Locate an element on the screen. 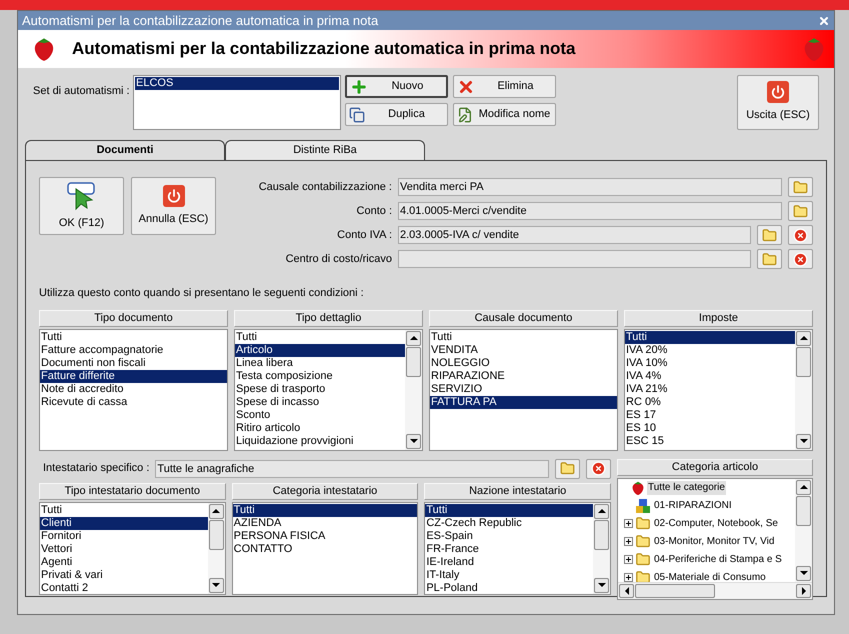  list-item: Liquidazione provvigioni is located at coordinates (320, 441).